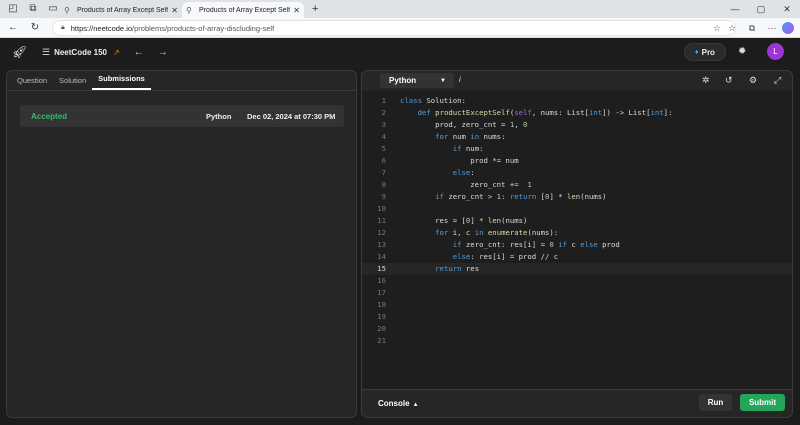 Image resolution: width=800 pixels, height=425 pixels. What do you see at coordinates (381, 208) in the screenshot?
I see `line-number: 10` at bounding box center [381, 208].